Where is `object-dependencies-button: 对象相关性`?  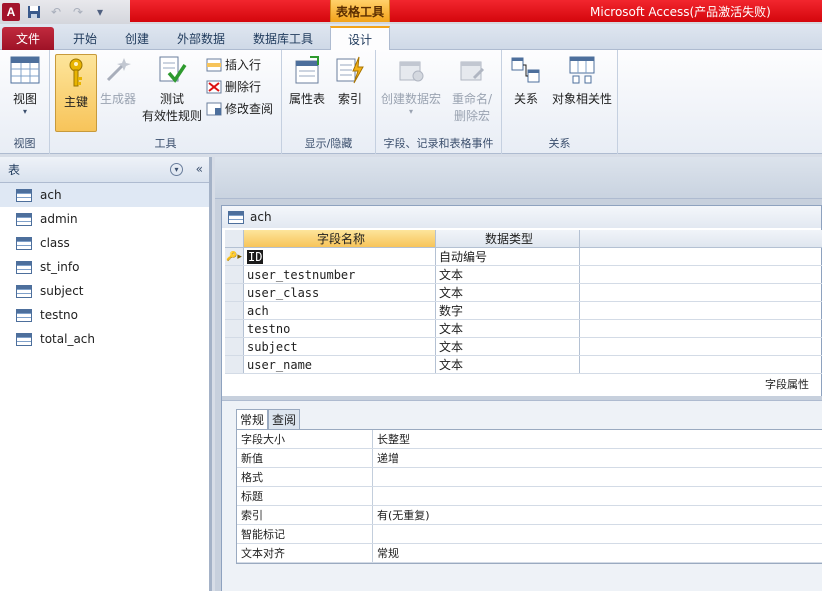 object-dependencies-button: 对象相关性 is located at coordinates (582, 80).